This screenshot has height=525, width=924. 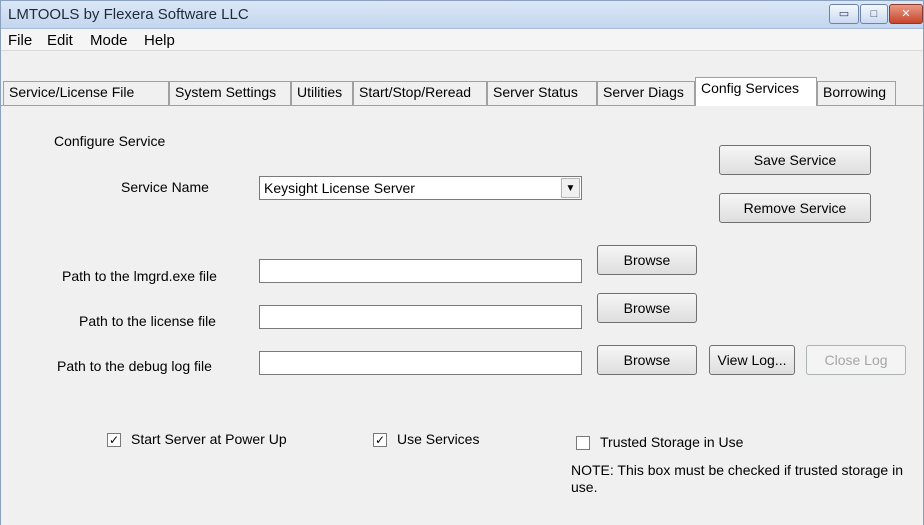 What do you see at coordinates (128, 14) in the screenshot?
I see `window-title: LMTOOLS by Flexera Software LLC` at bounding box center [128, 14].